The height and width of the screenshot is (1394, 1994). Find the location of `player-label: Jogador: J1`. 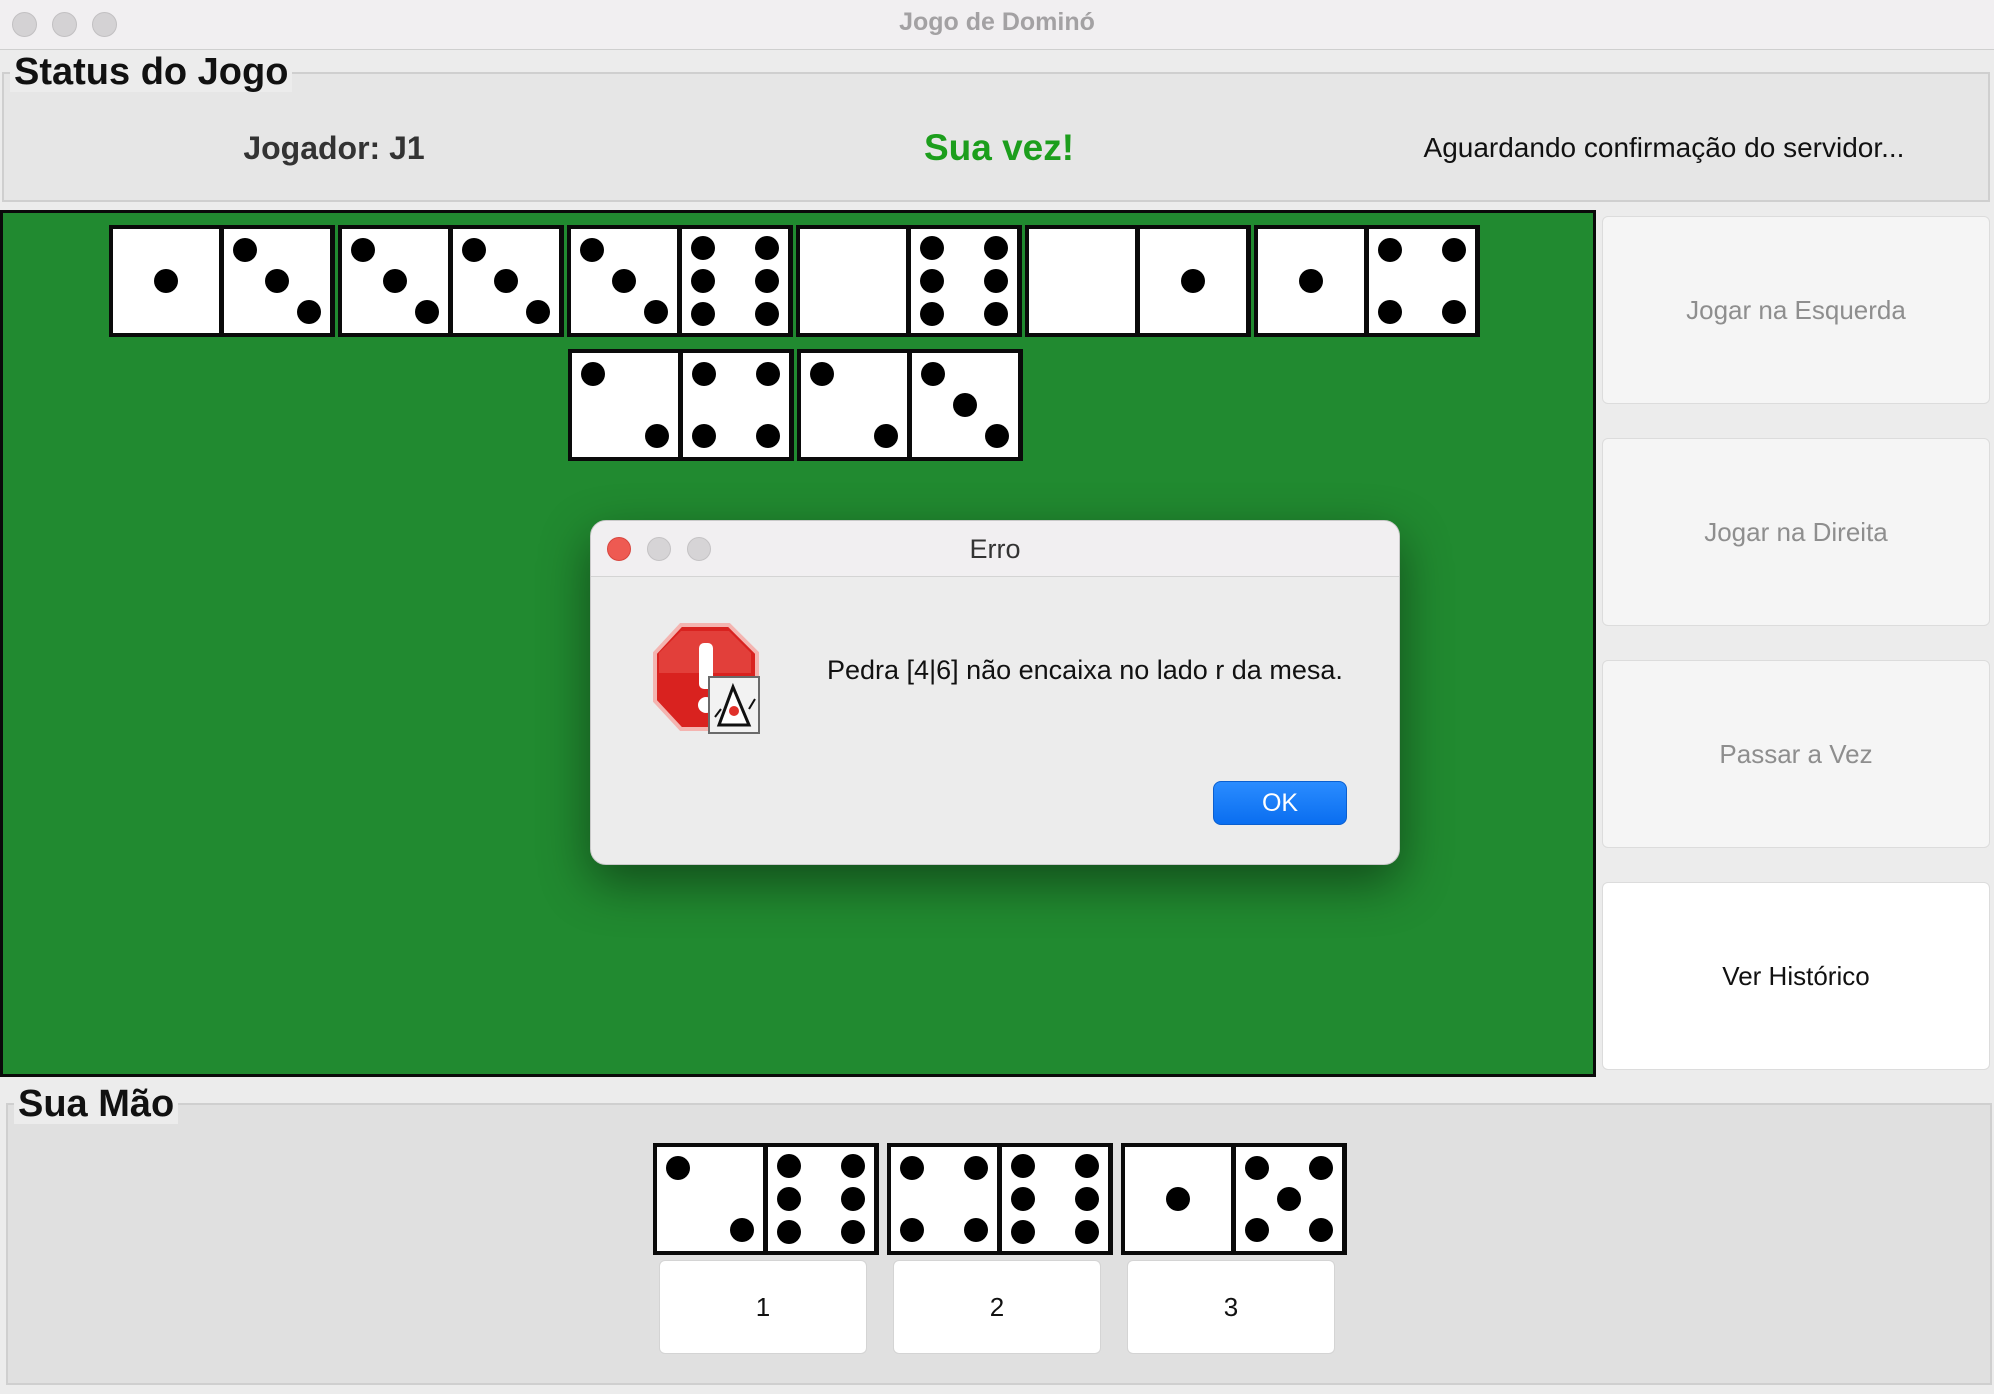

player-label: Jogador: J1 is located at coordinates (334, 148).